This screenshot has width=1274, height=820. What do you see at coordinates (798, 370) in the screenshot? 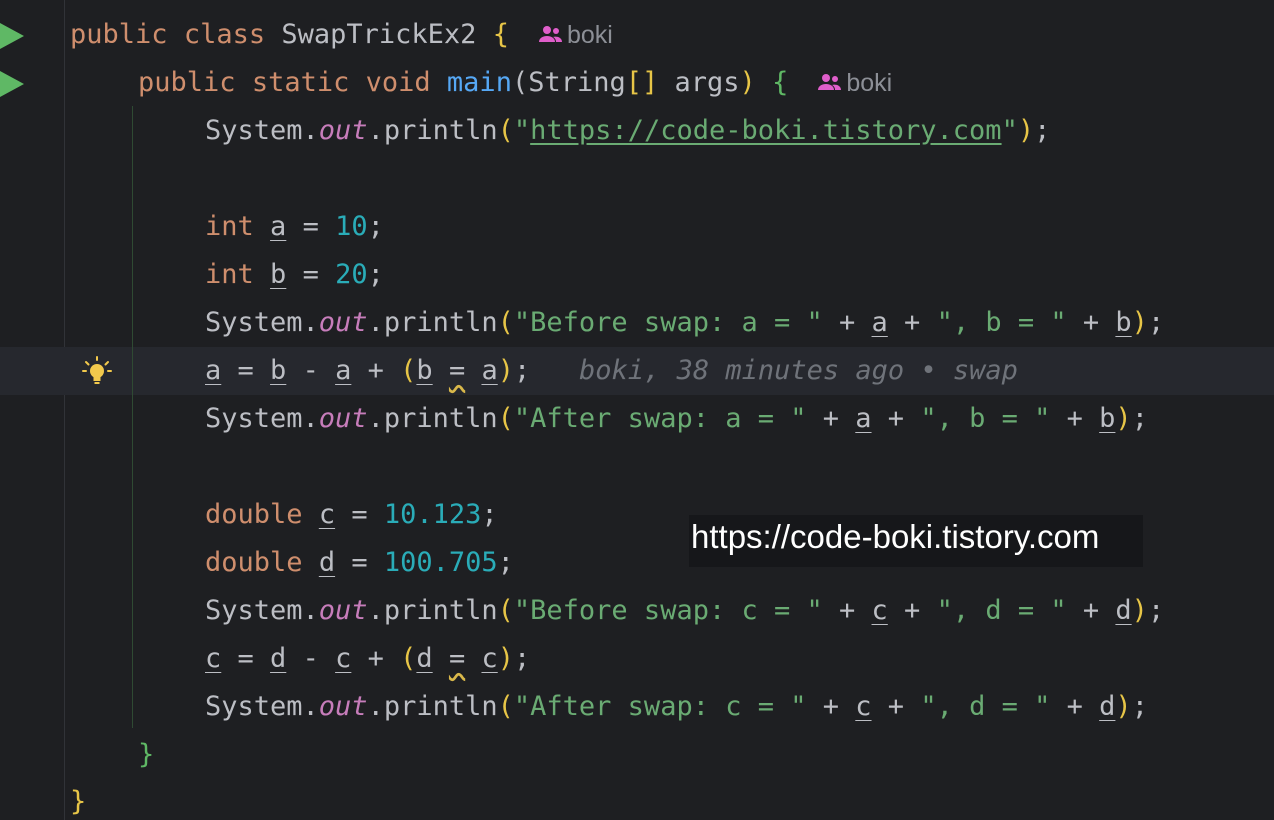
I see `git-blame-annotation: boki, 38 minutes ago • swap` at bounding box center [798, 370].